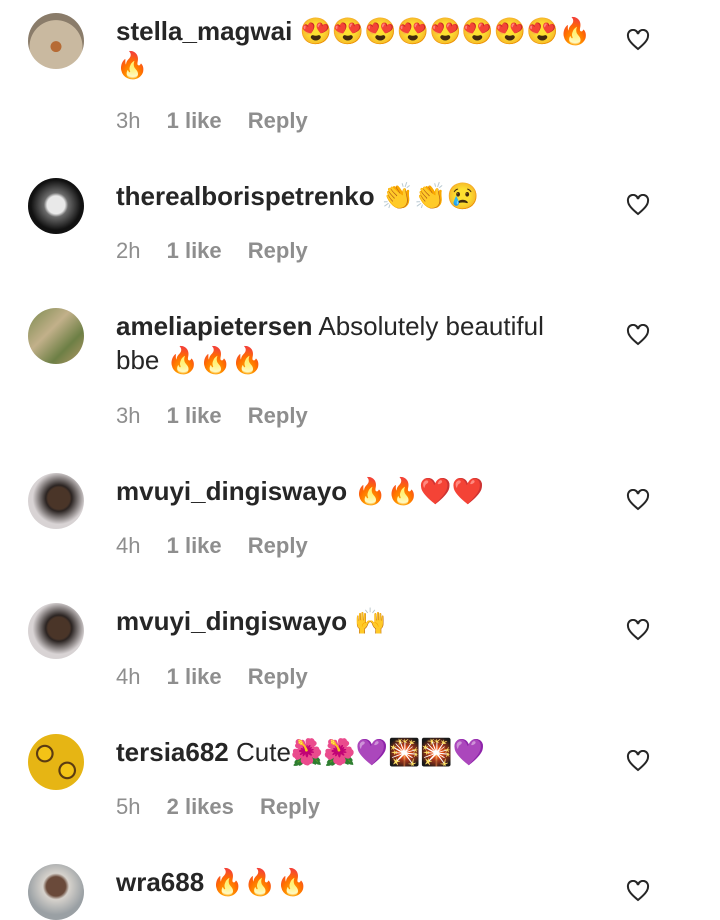 The width and height of the screenshot is (720, 920). I want to click on comment-time: 2h, so click(128, 250).